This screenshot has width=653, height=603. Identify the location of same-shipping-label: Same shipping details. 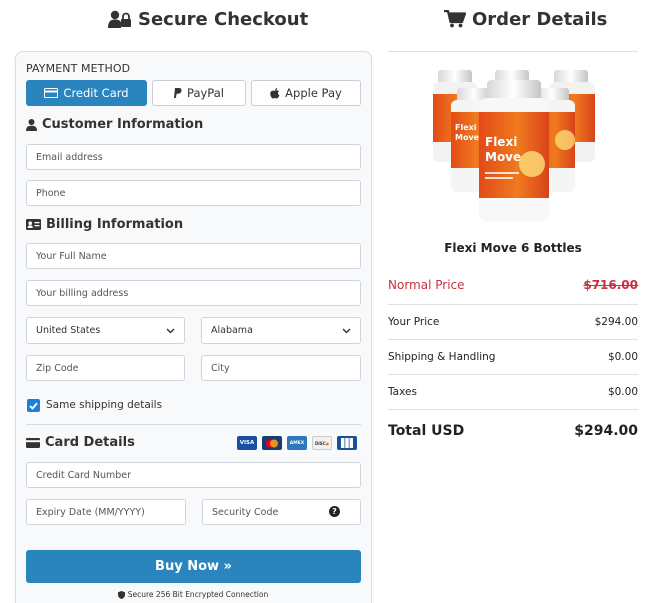
(104, 405).